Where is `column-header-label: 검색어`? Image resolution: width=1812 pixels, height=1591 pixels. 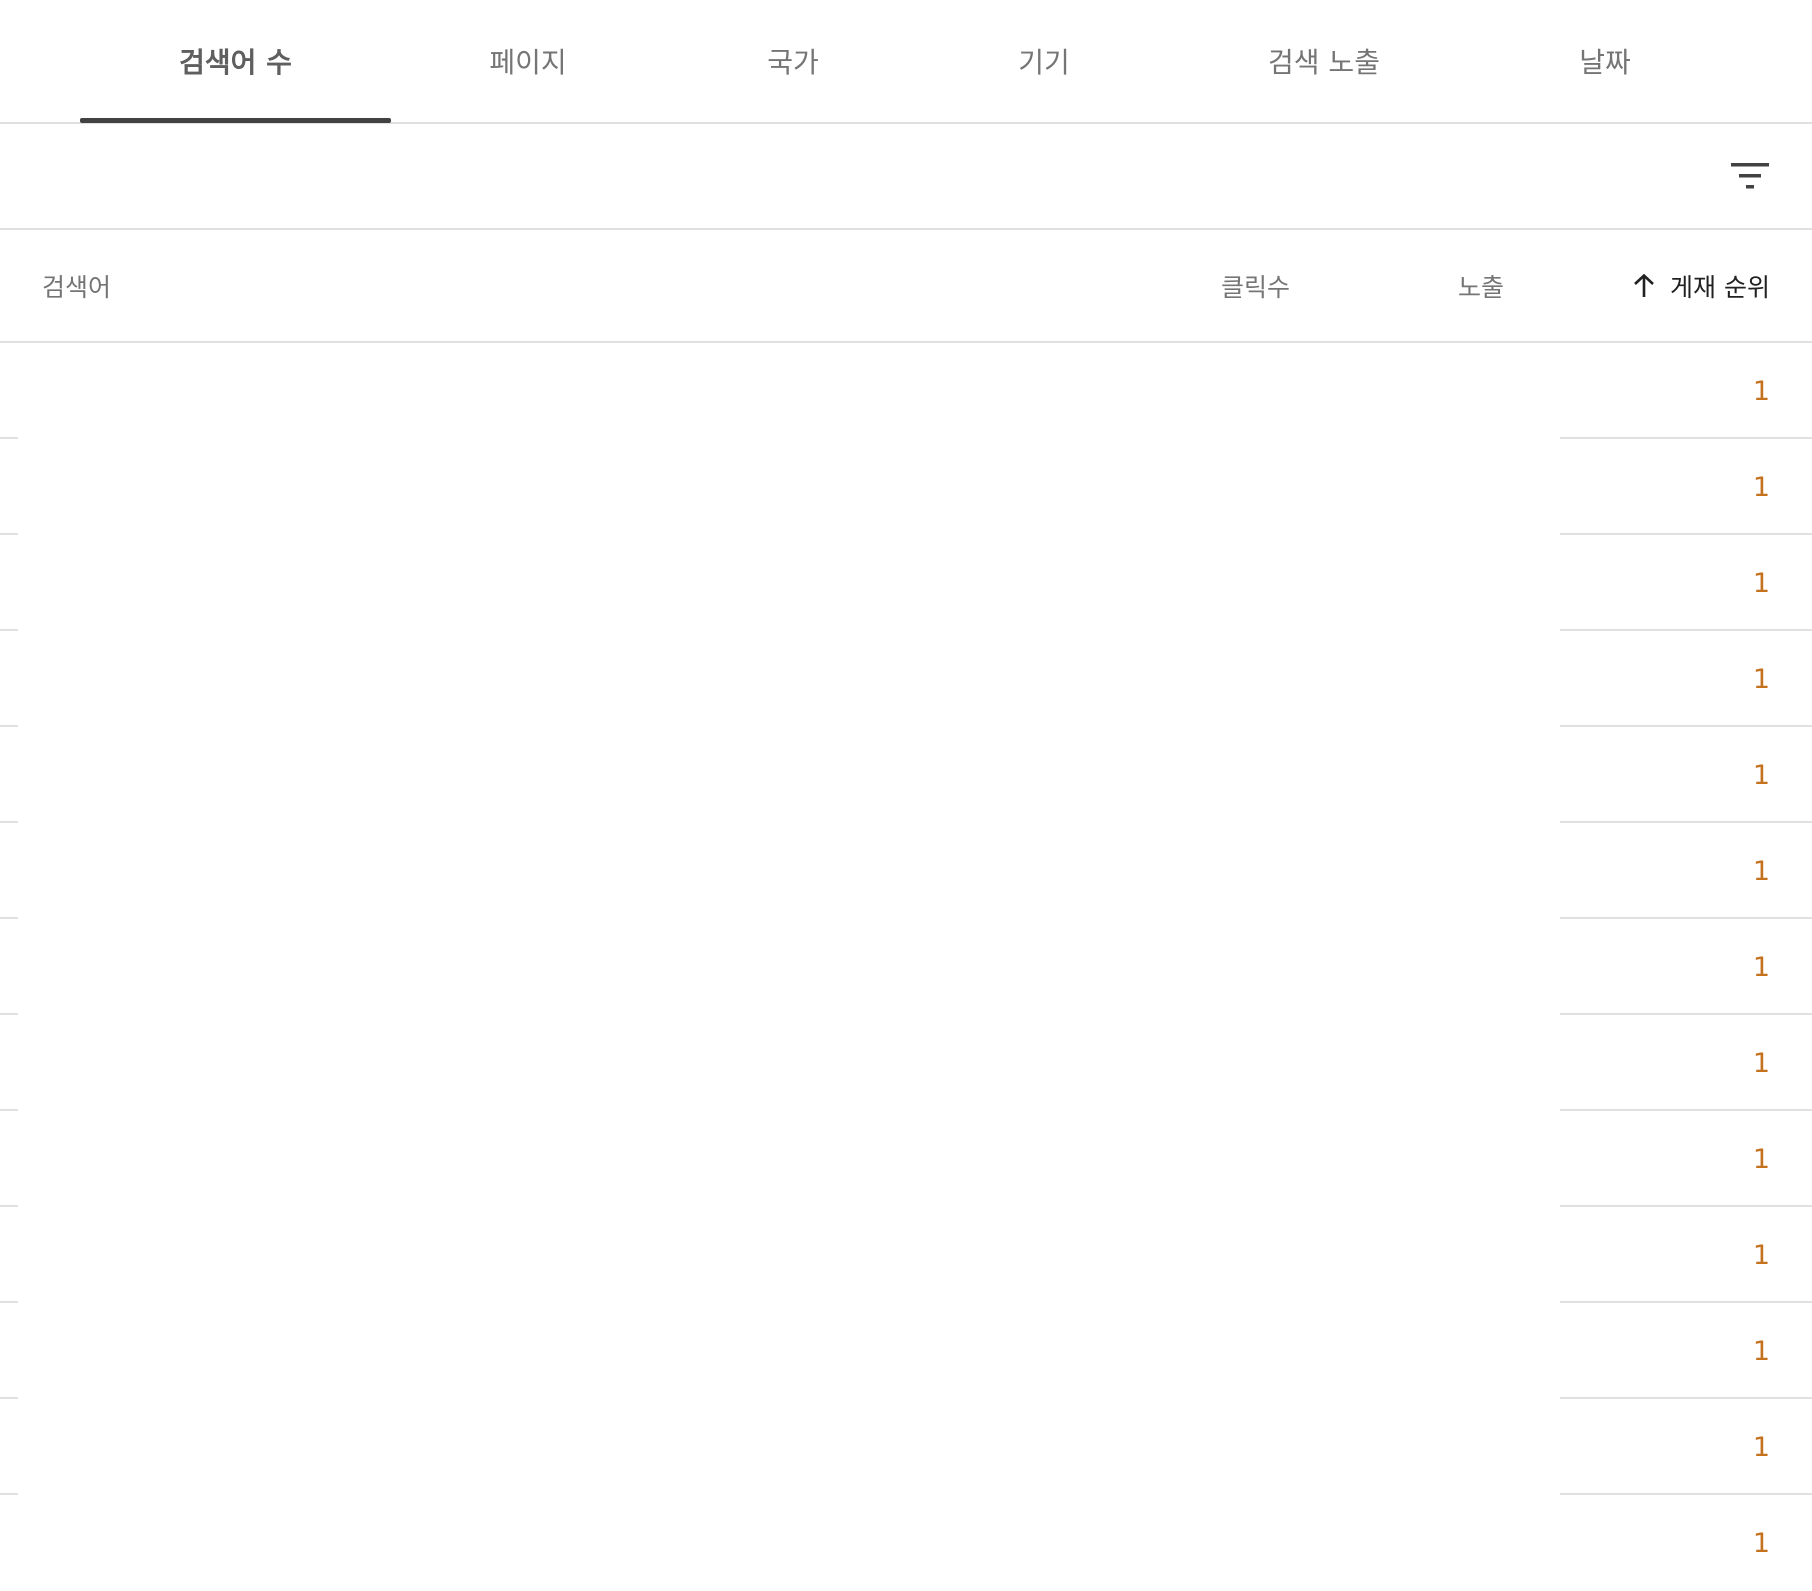 column-header-label: 검색어 is located at coordinates (77, 287).